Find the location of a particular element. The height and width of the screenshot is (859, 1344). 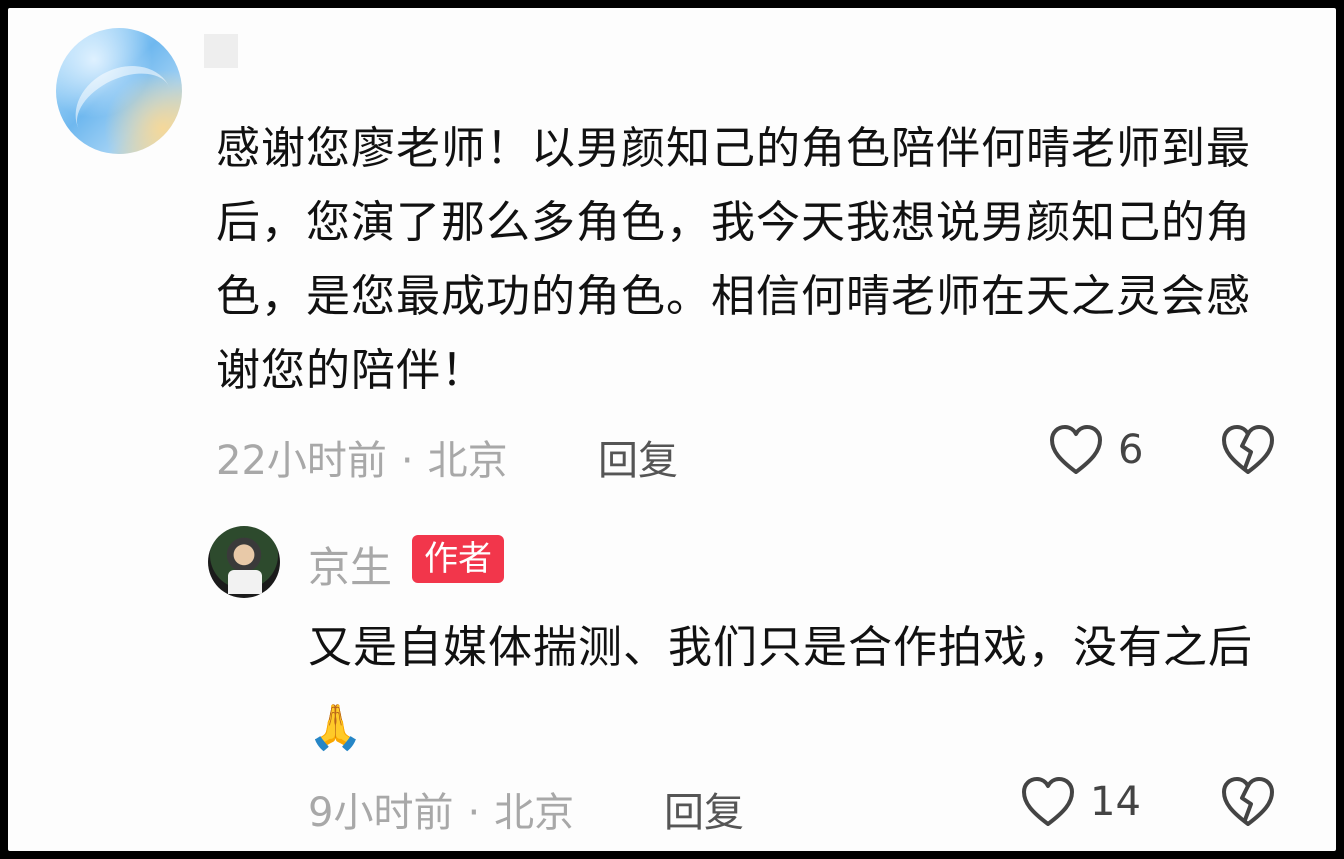

reply-time: 9小时前 is located at coordinates (381, 813).